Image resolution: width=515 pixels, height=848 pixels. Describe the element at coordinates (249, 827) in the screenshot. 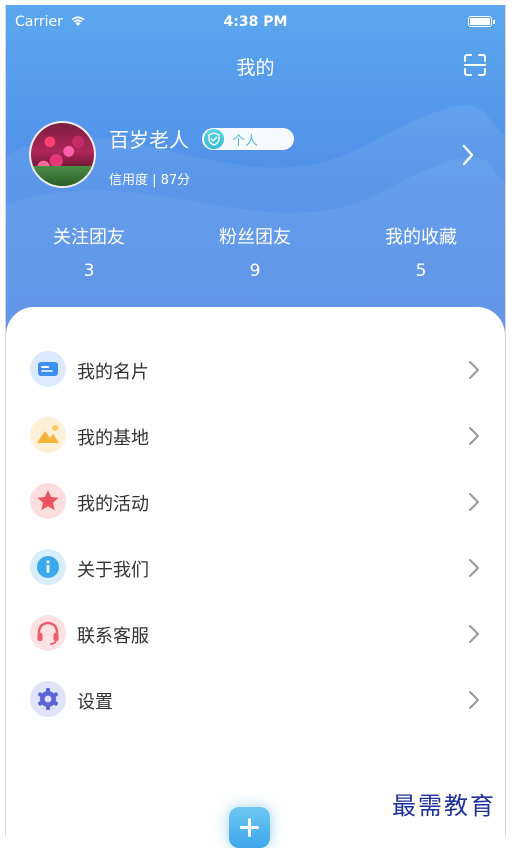

I see `add-button` at that location.